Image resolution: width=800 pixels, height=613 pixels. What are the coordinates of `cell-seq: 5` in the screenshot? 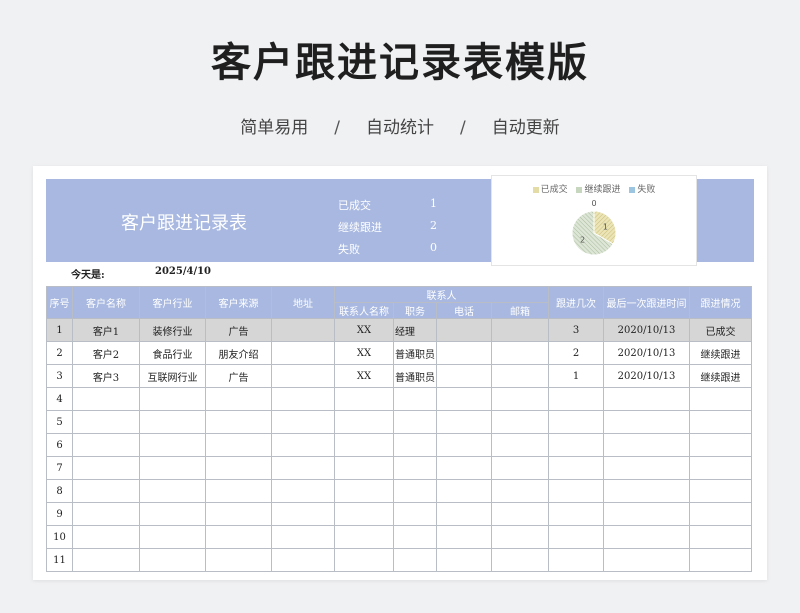 It's located at (59, 422).